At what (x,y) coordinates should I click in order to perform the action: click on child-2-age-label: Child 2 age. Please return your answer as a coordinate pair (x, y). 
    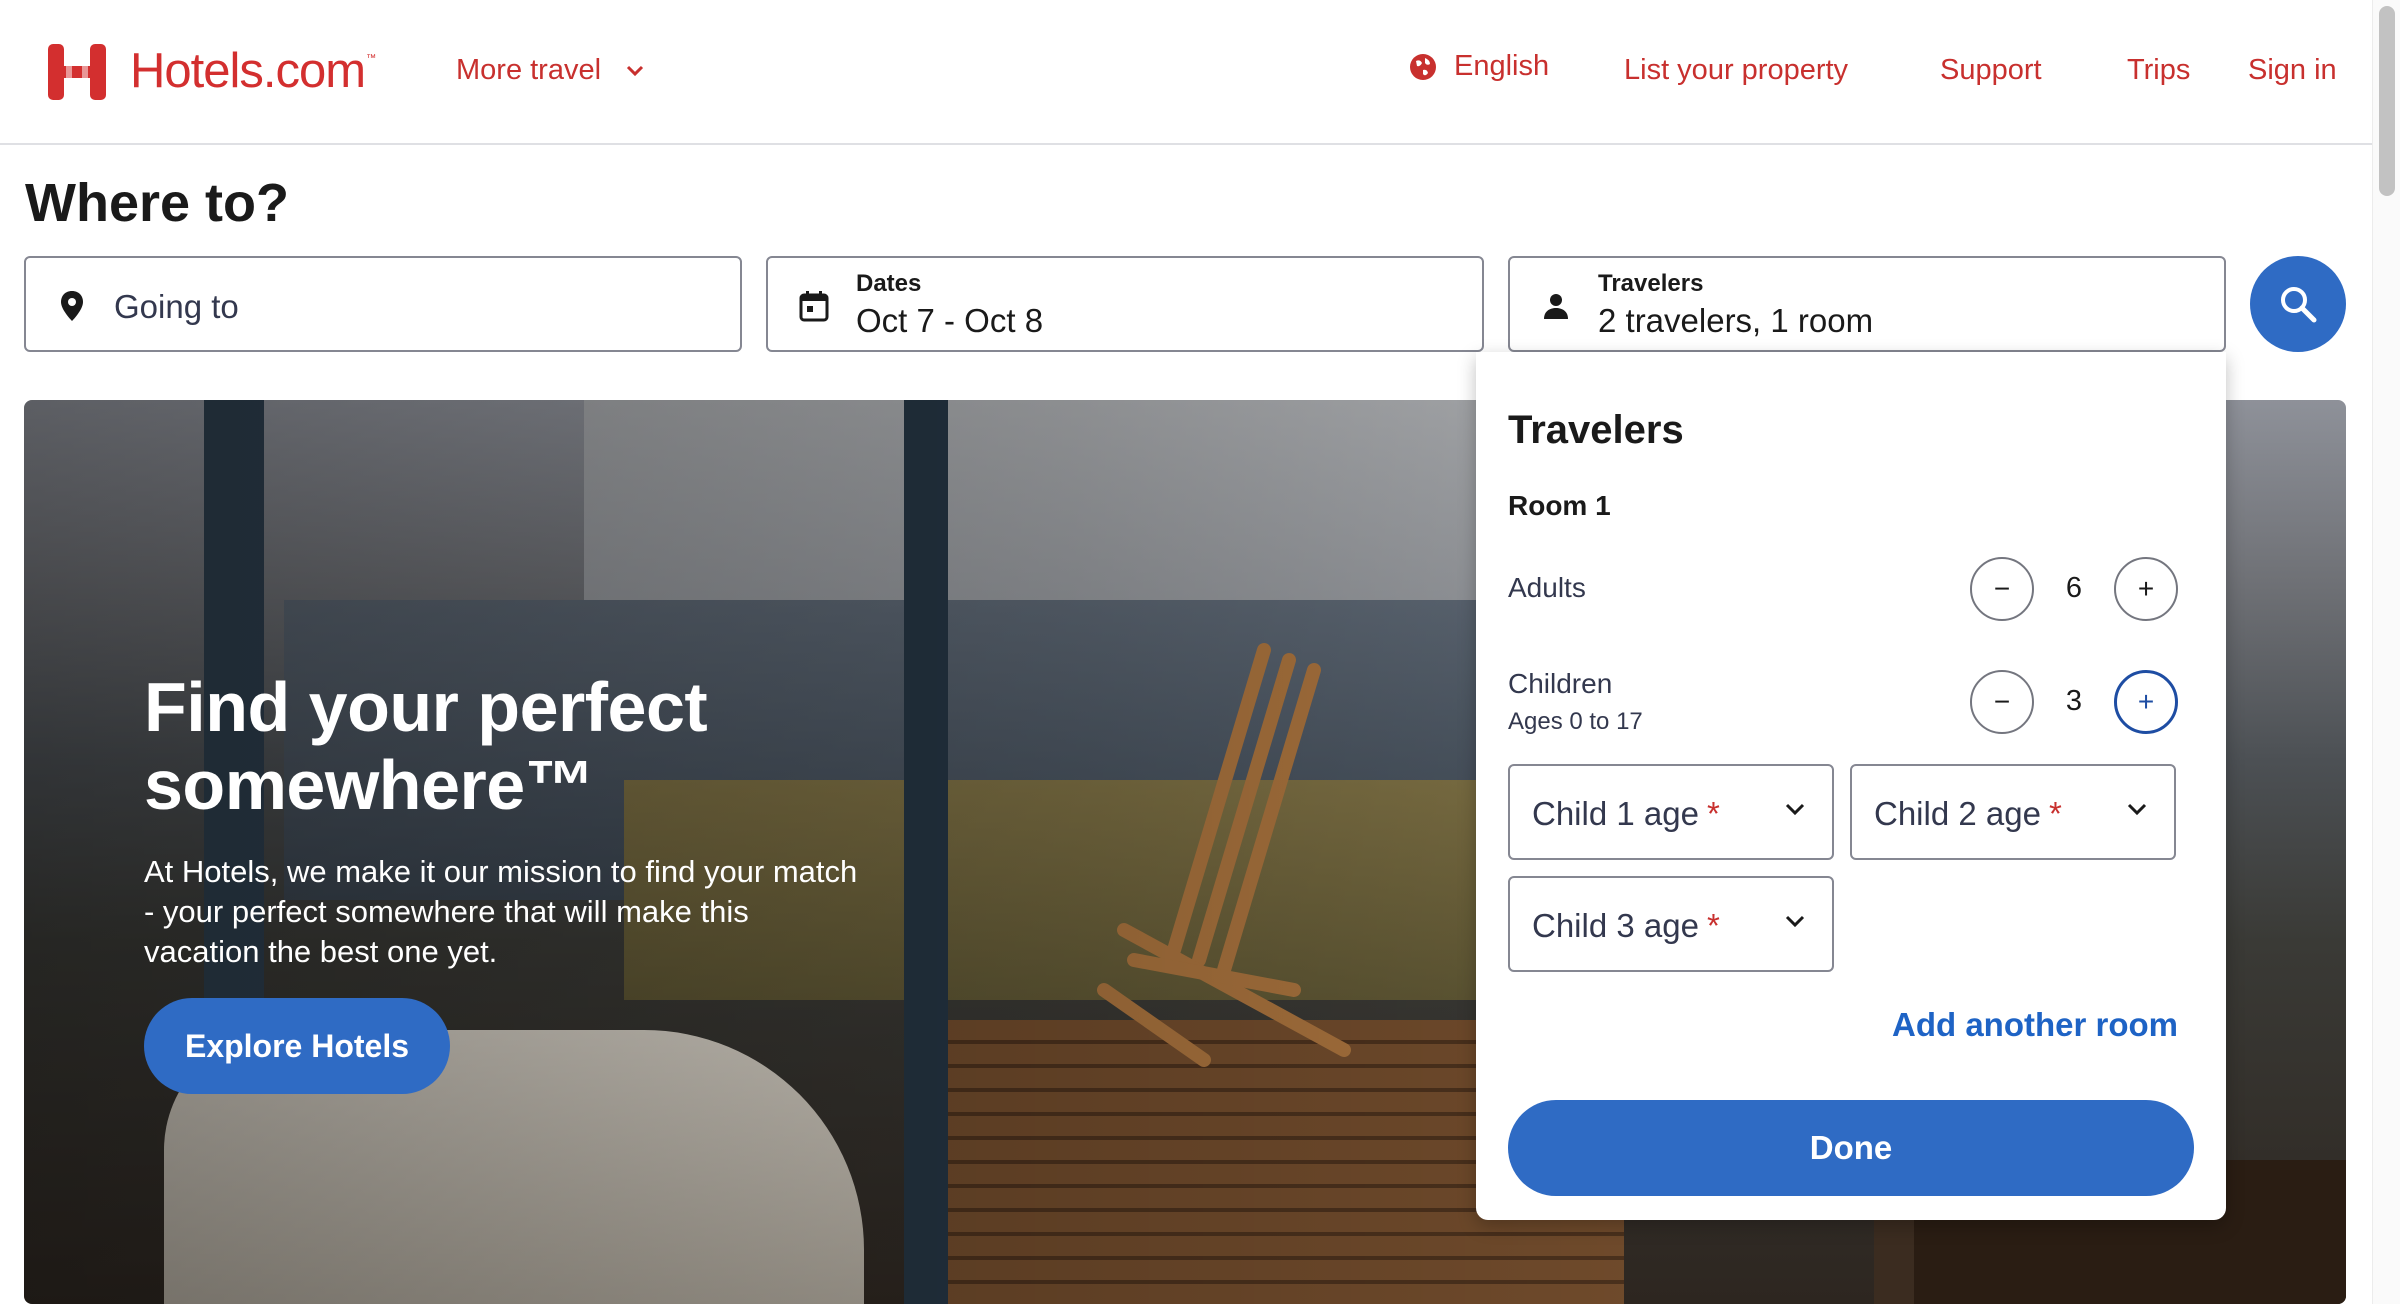
    Looking at the image, I should click on (1957, 813).